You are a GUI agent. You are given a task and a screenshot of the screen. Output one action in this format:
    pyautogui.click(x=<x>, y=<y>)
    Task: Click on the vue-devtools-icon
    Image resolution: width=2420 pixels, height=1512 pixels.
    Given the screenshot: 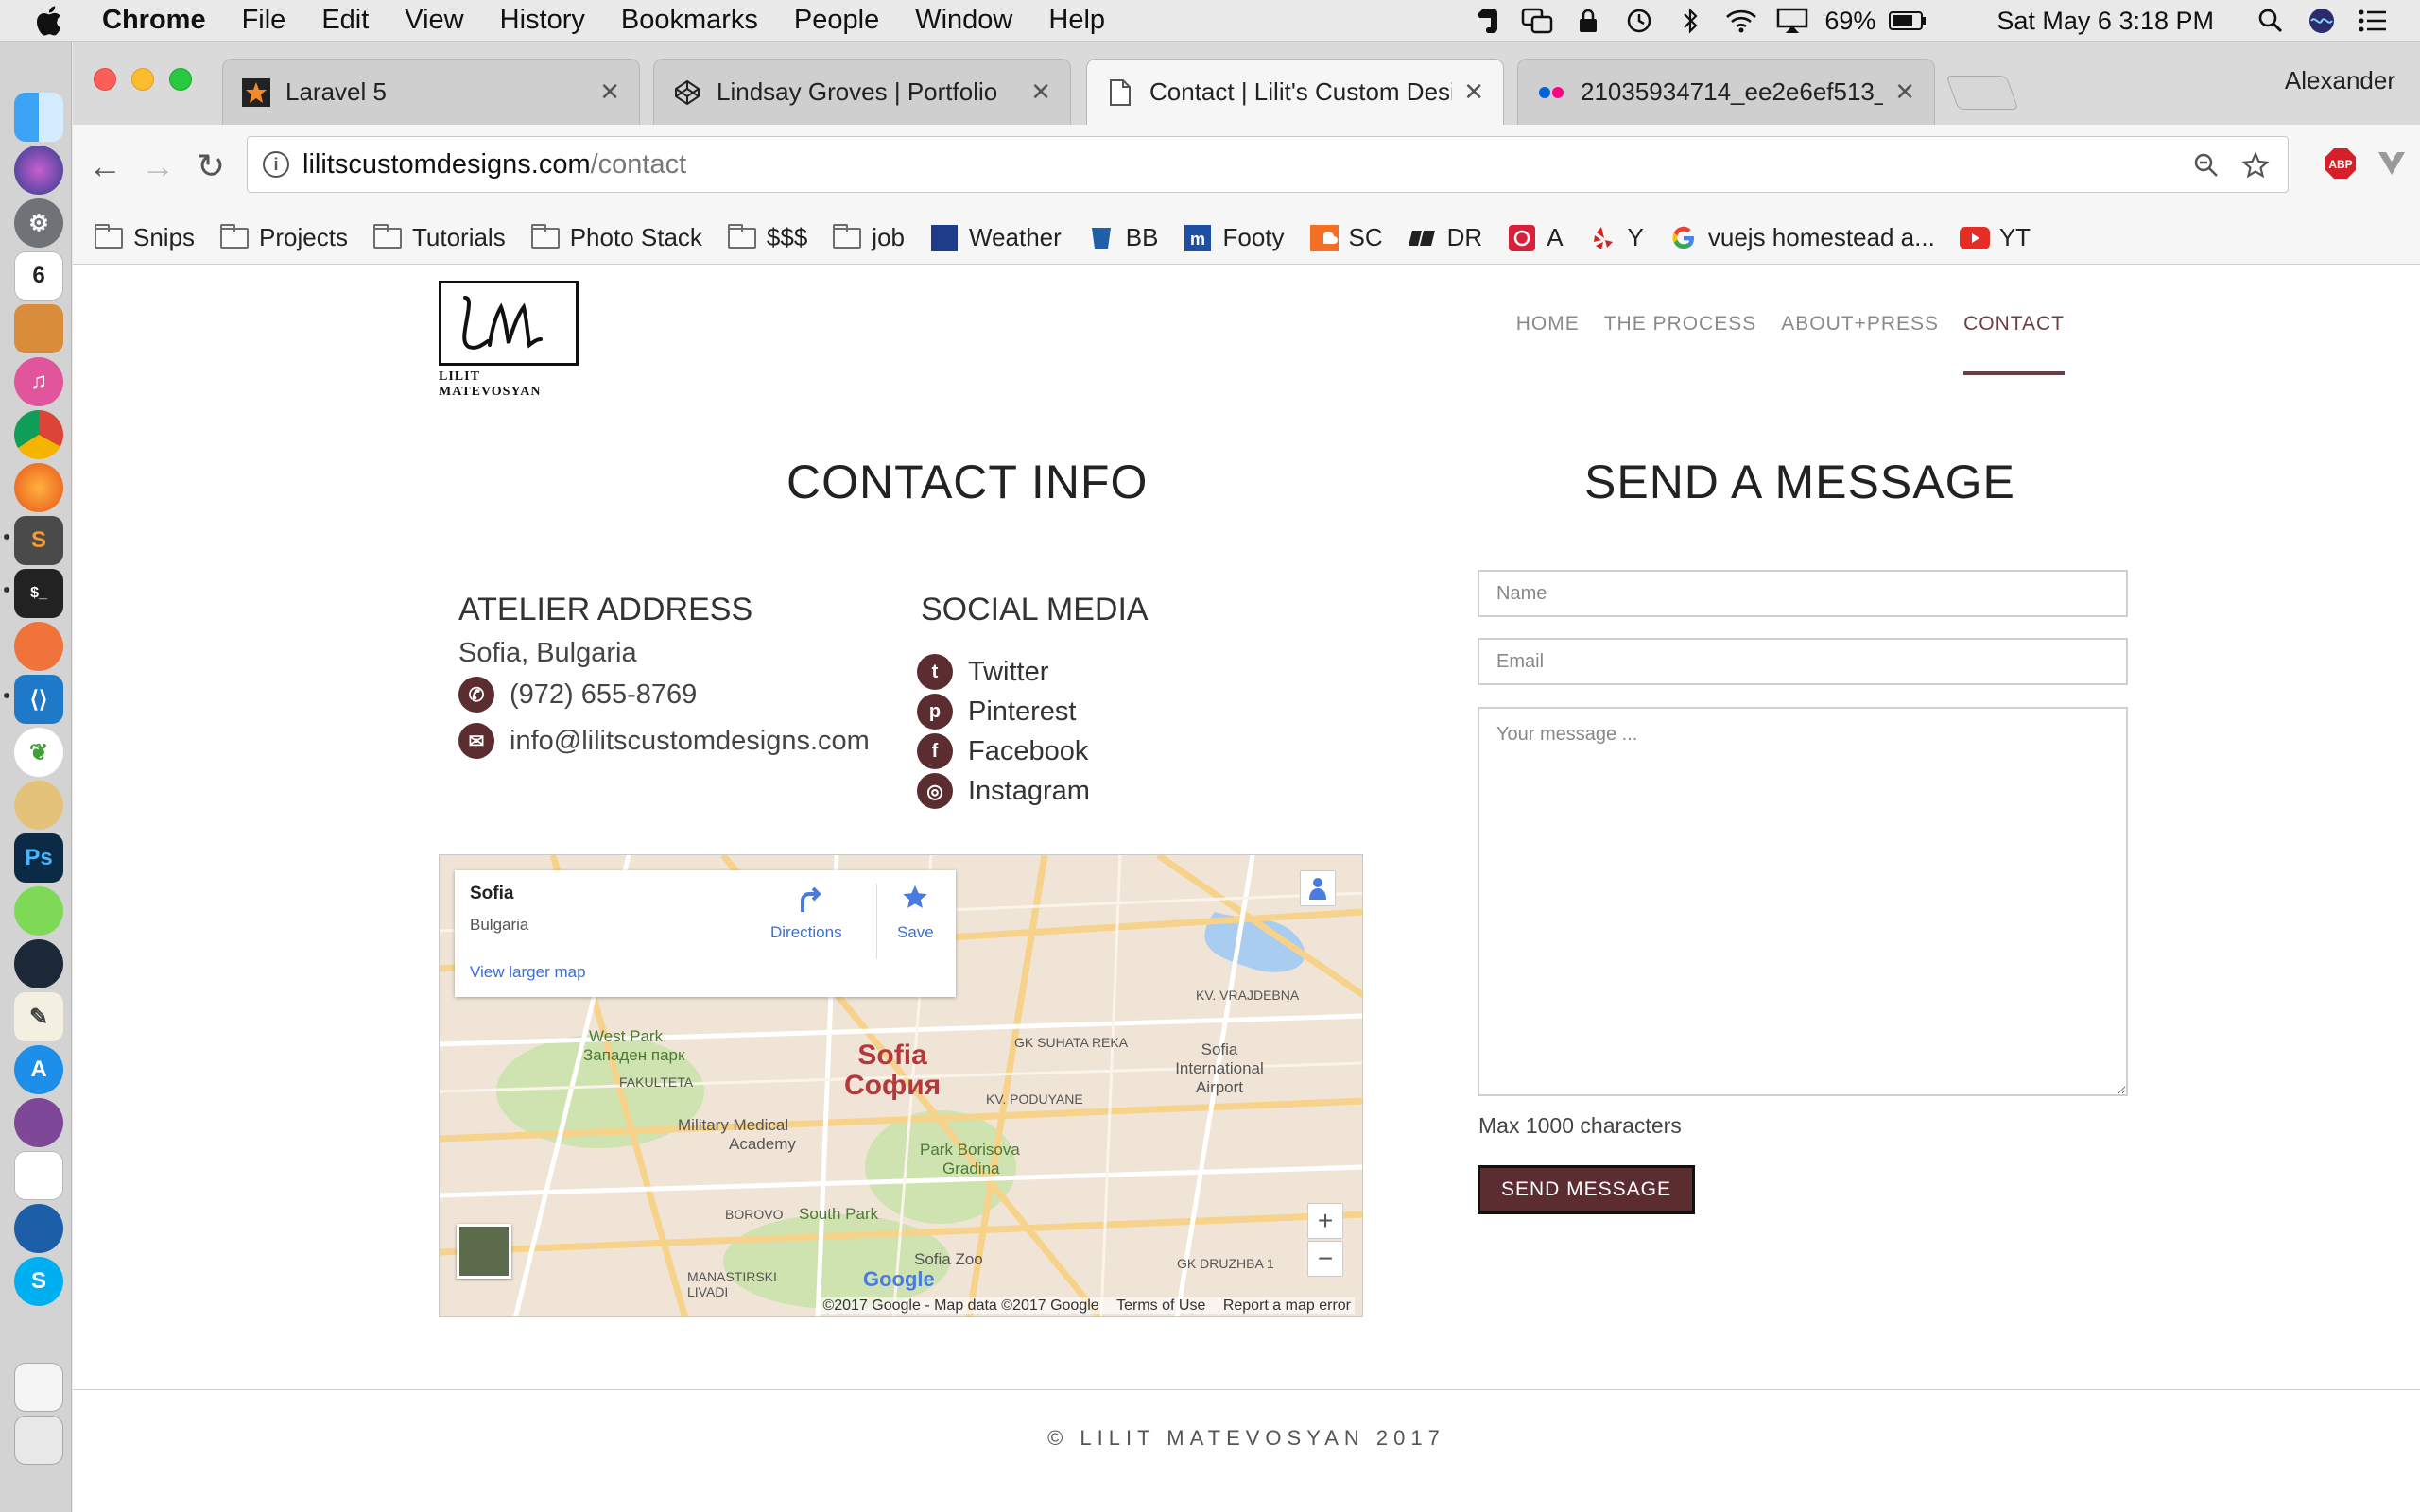 What is the action you would take?
    pyautogui.click(x=2391, y=163)
    